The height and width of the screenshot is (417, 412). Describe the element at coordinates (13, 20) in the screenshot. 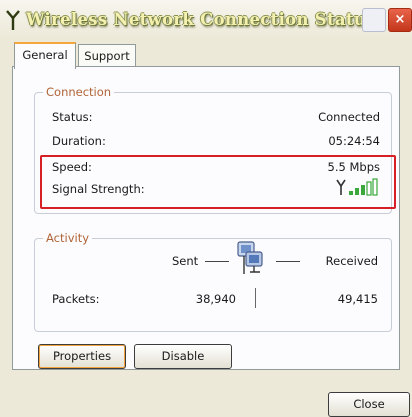

I see `wireless-antenna-icon` at that location.